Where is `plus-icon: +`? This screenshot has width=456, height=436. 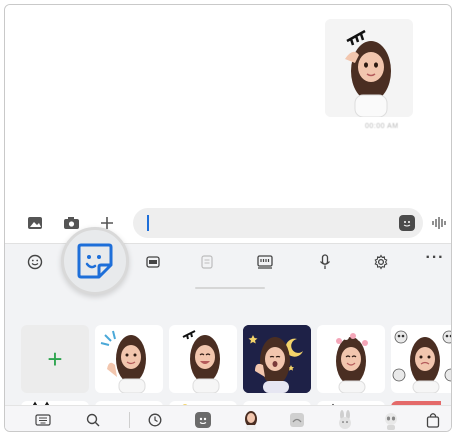
plus-icon: + is located at coordinates (55, 359).